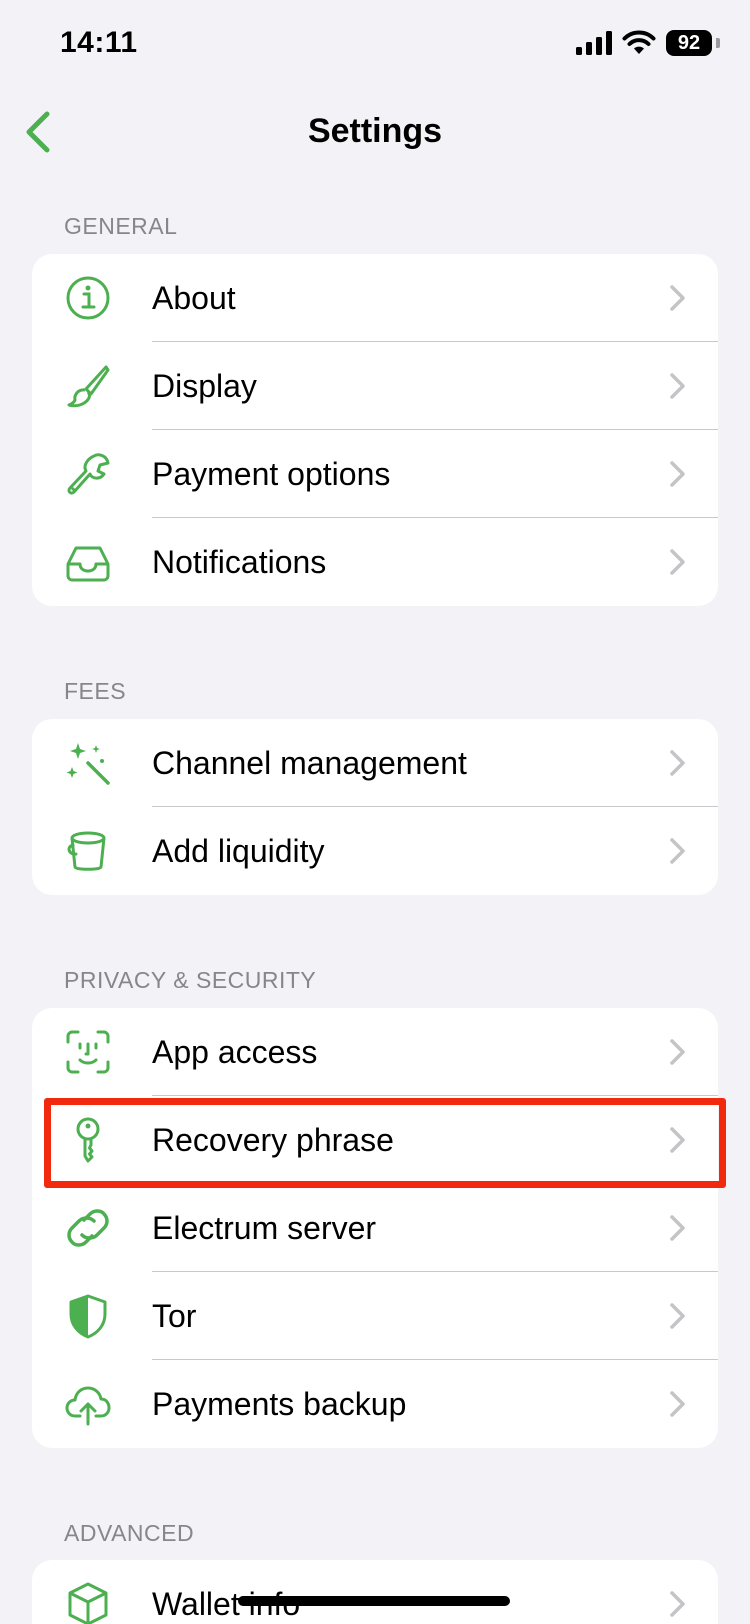 The width and height of the screenshot is (750, 1624). Describe the element at coordinates (718, 43) in the screenshot. I see `battery-tip` at that location.